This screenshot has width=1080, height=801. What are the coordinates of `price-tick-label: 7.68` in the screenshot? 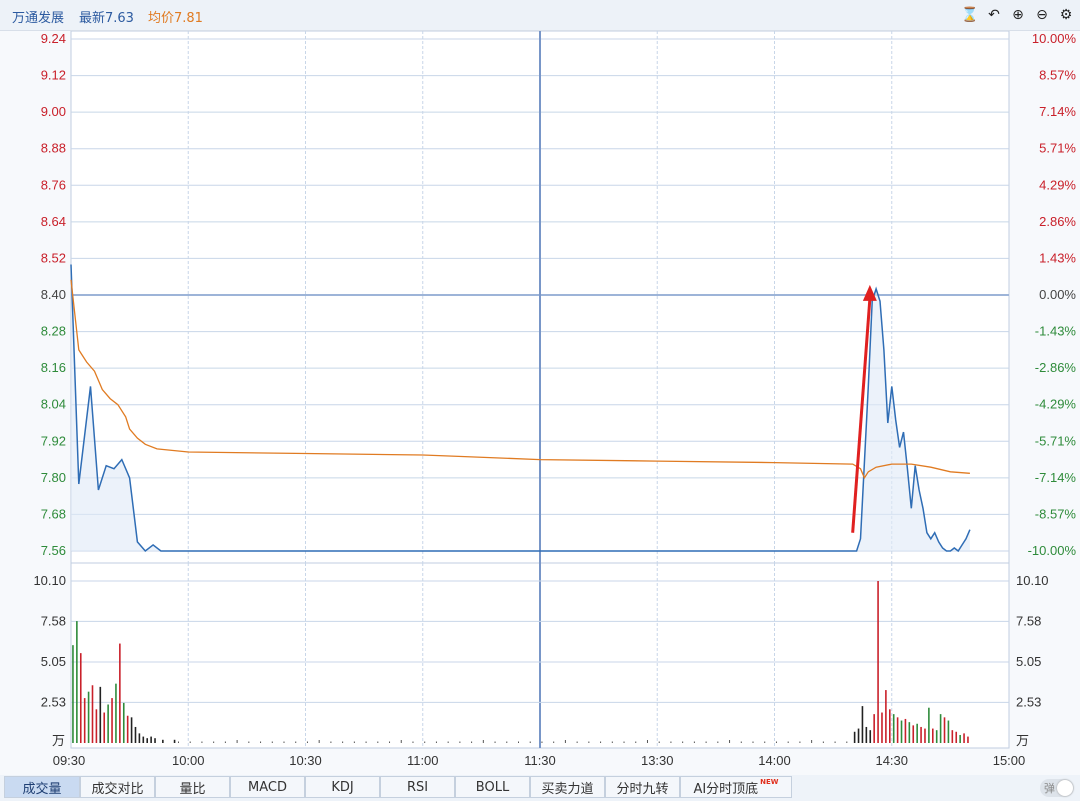 It's located at (53, 513).